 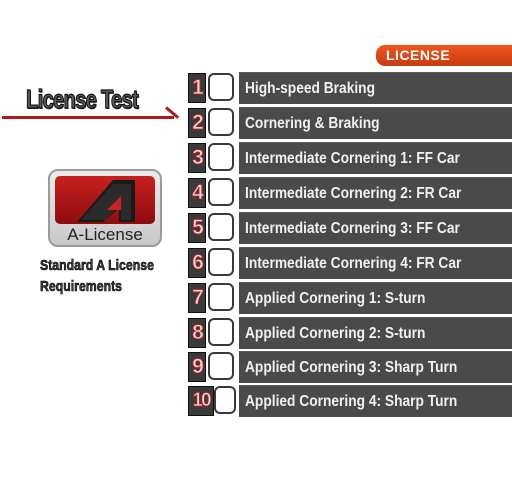 I want to click on test-row: 2 Cornering & Braking, so click(x=349, y=123).